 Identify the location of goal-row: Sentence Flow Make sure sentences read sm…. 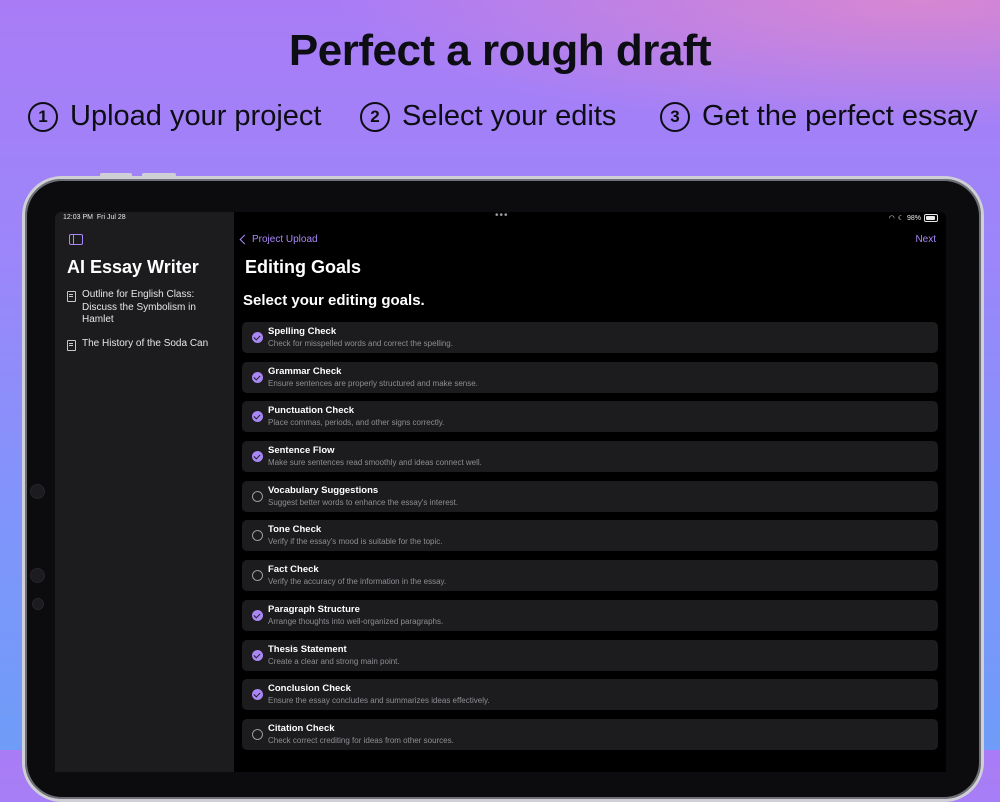
(590, 457).